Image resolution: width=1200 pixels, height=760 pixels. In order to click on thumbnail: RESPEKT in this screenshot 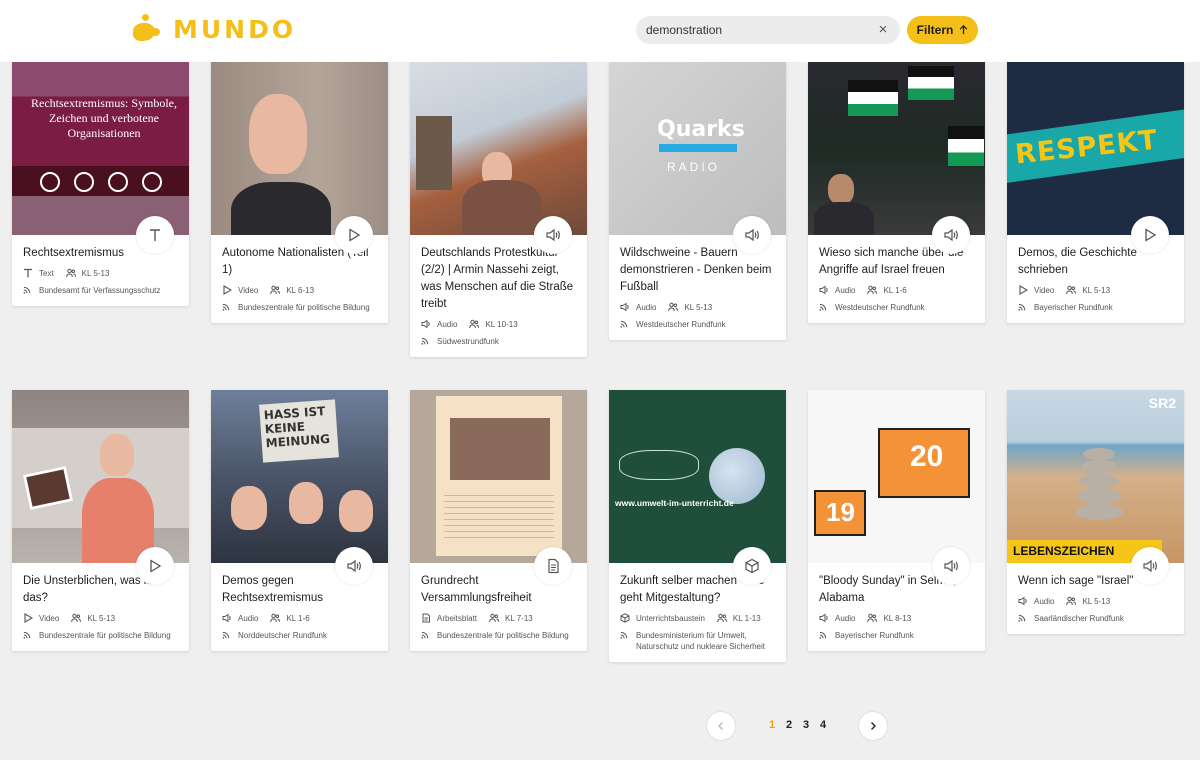, I will do `click(1095, 148)`.